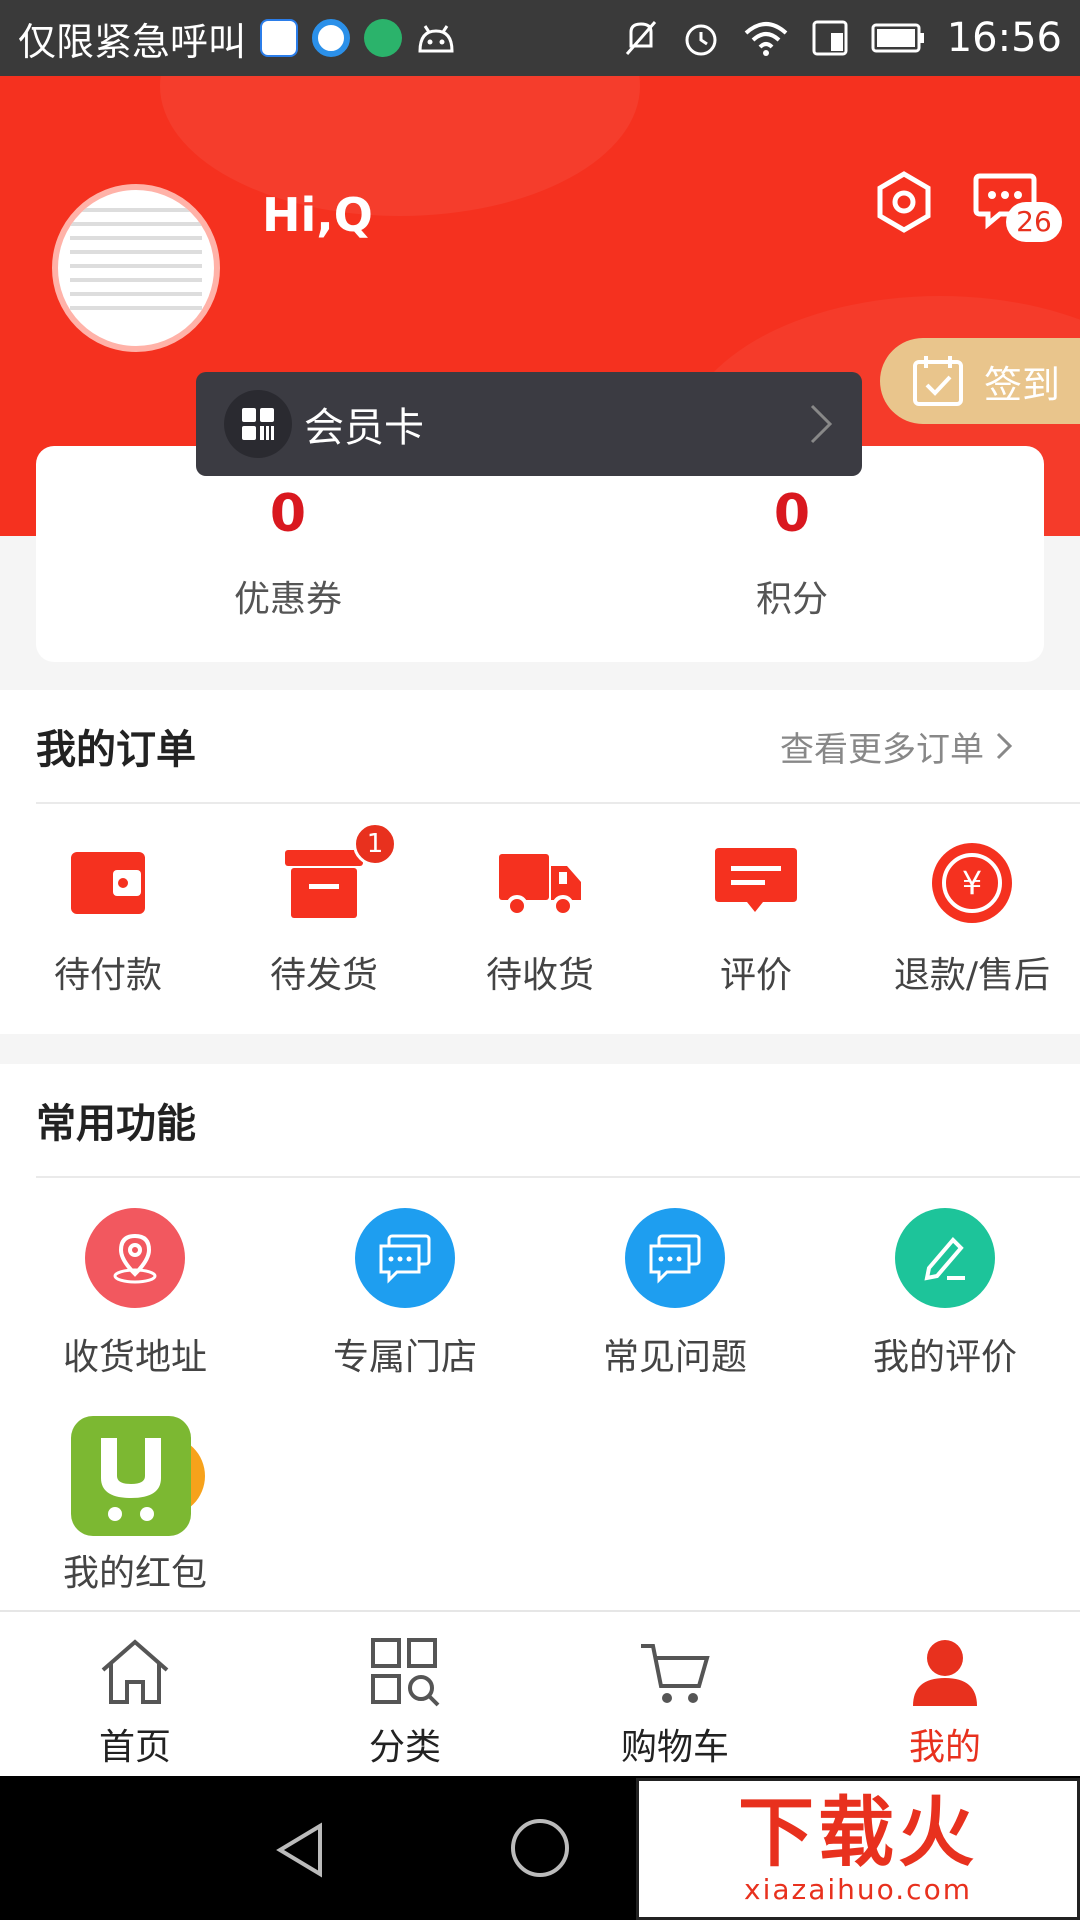 Image resolution: width=1080 pixels, height=1920 pixels. Describe the element at coordinates (383, 38) in the screenshot. I see `globe-notification-icon` at that location.